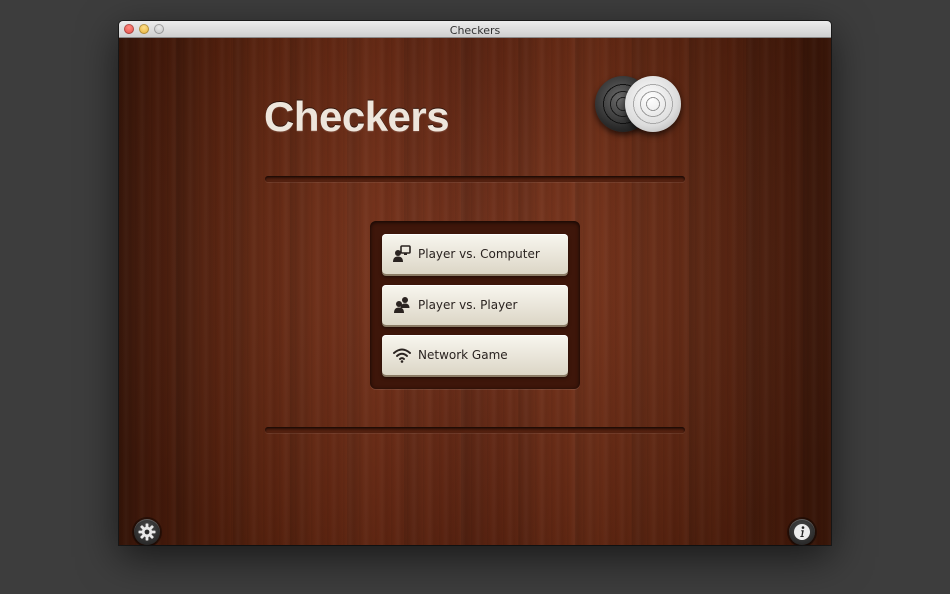 Image resolution: width=950 pixels, height=594 pixels. Describe the element at coordinates (402, 355) in the screenshot. I see `wifi-icon` at that location.